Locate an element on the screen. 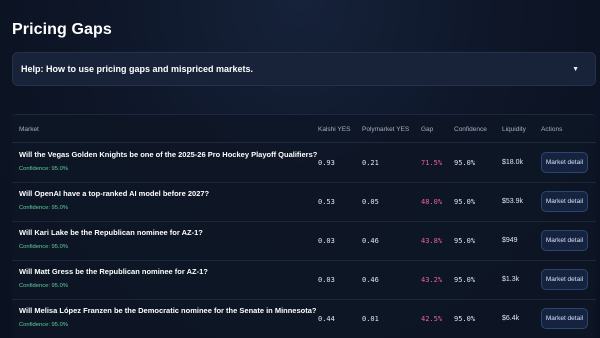 The width and height of the screenshot is (600, 338). kalshi-yes-price: 0.93 is located at coordinates (326, 163).